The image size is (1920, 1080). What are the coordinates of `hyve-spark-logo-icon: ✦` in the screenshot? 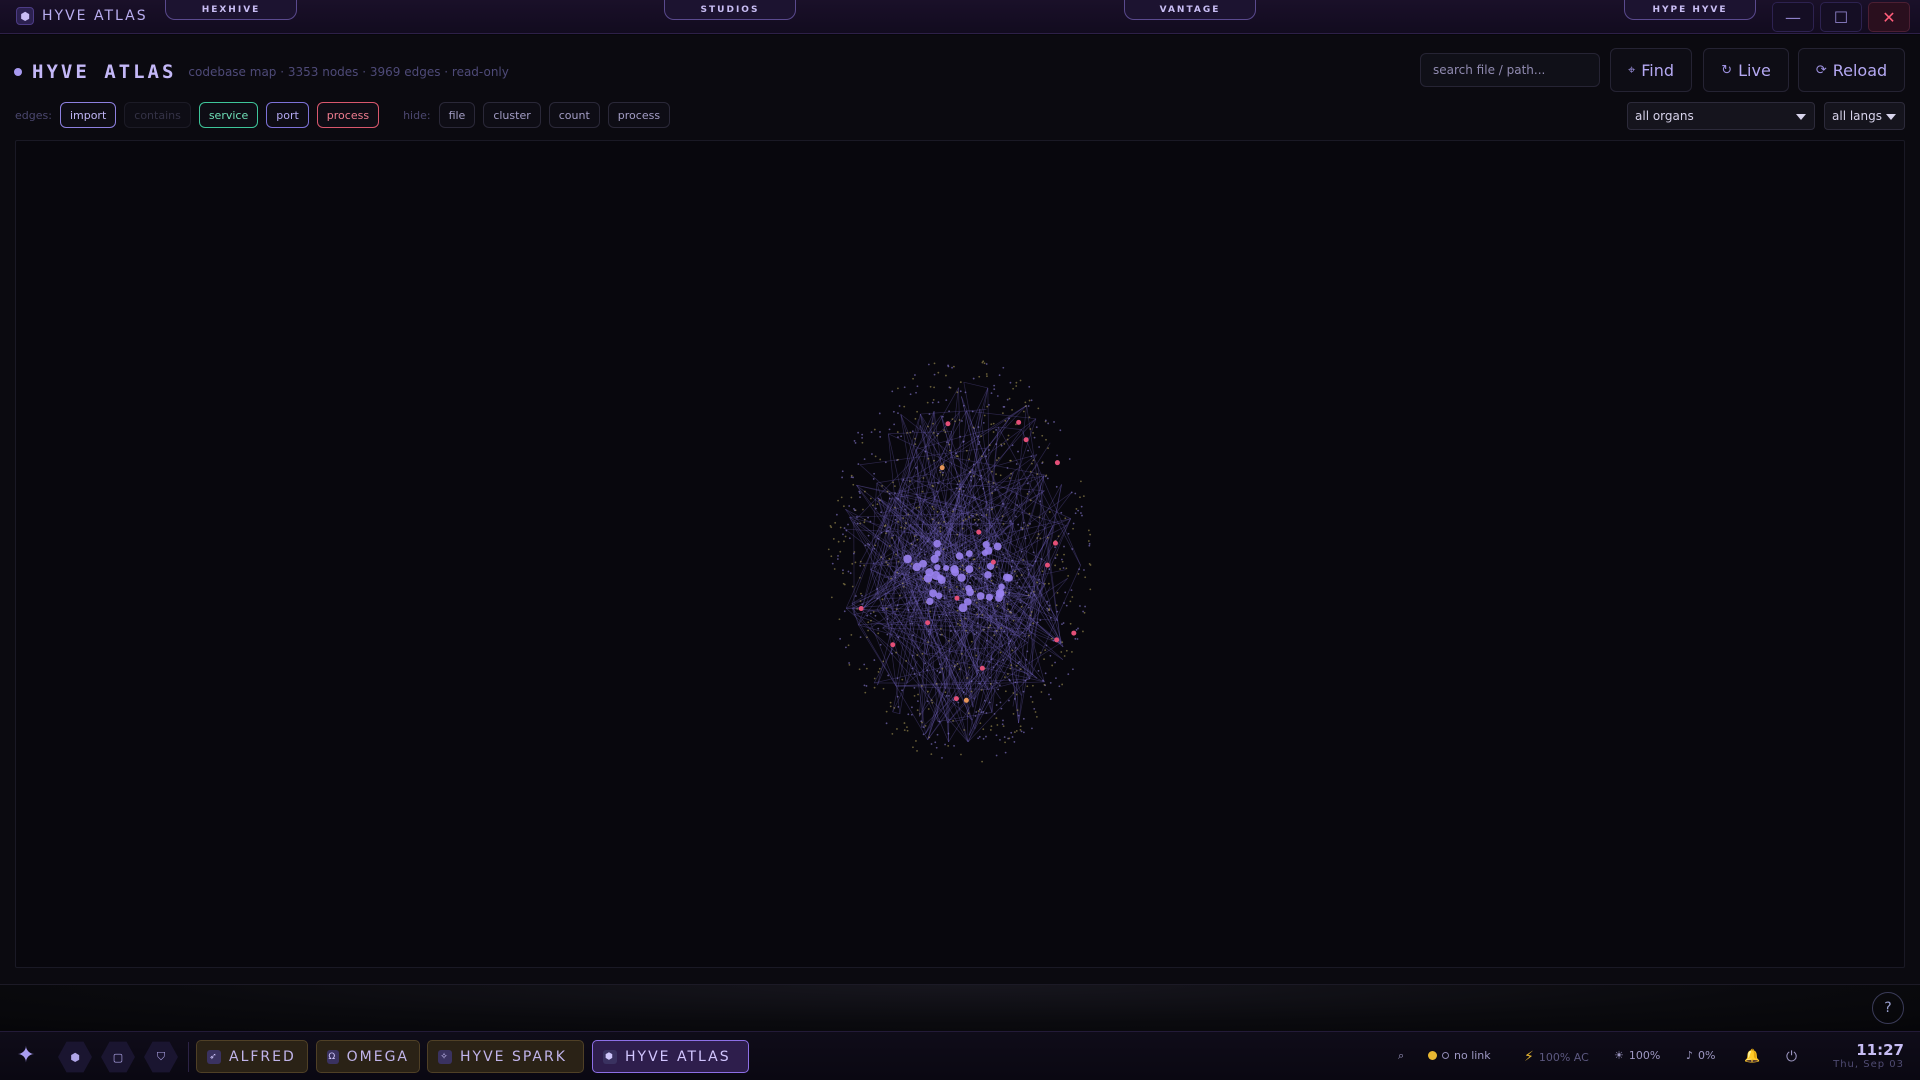 It's located at (26, 1056).